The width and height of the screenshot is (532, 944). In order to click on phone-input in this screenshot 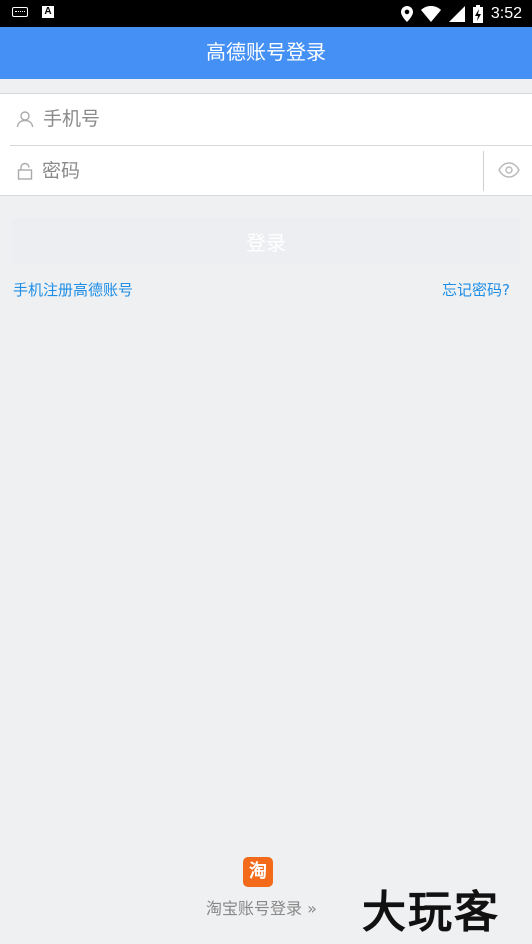, I will do `click(243, 119)`.